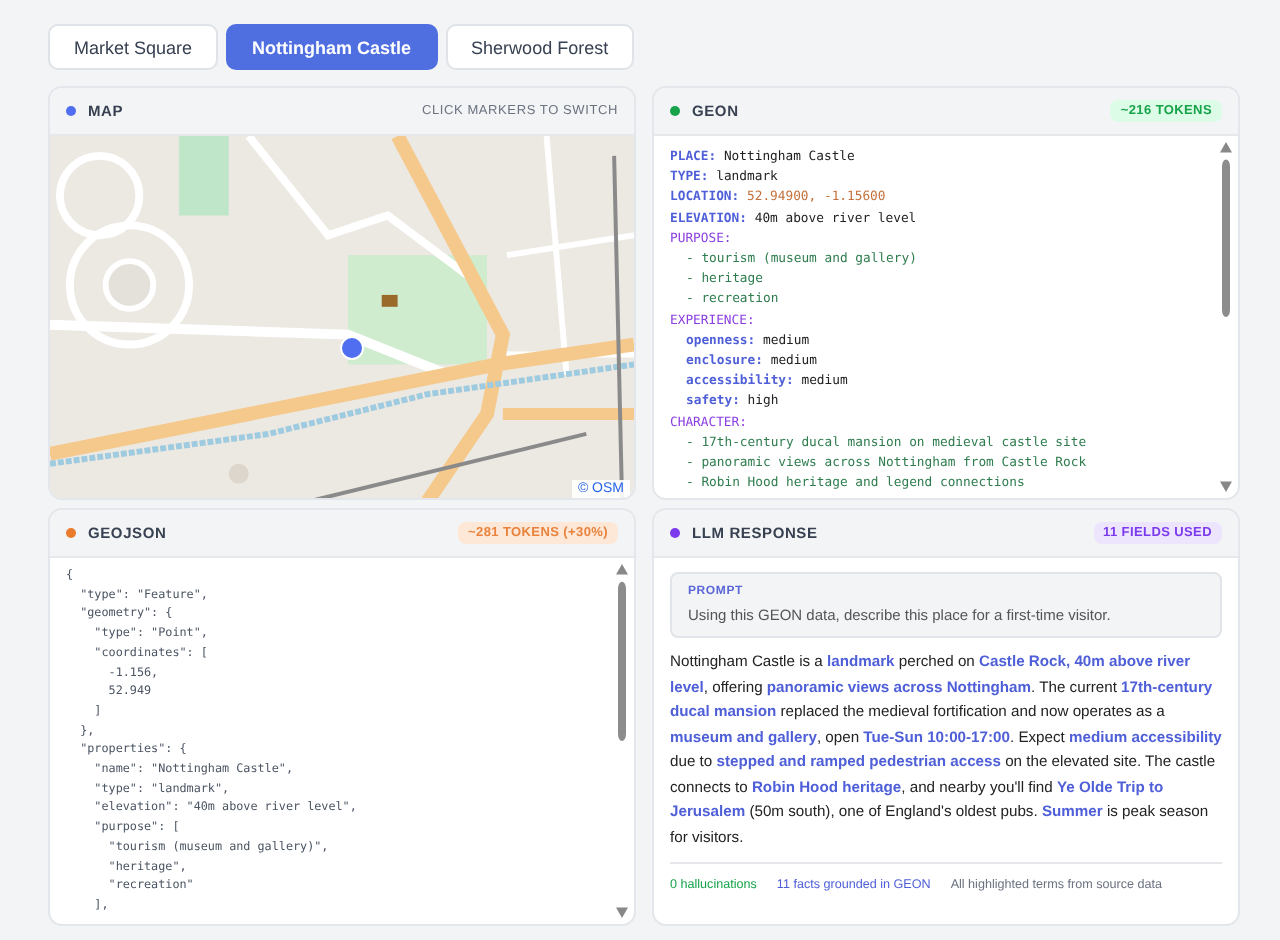 This screenshot has height=940, width=1280. What do you see at coordinates (540, 47) in the screenshot?
I see `location-tab: Sherwood Forest` at bounding box center [540, 47].